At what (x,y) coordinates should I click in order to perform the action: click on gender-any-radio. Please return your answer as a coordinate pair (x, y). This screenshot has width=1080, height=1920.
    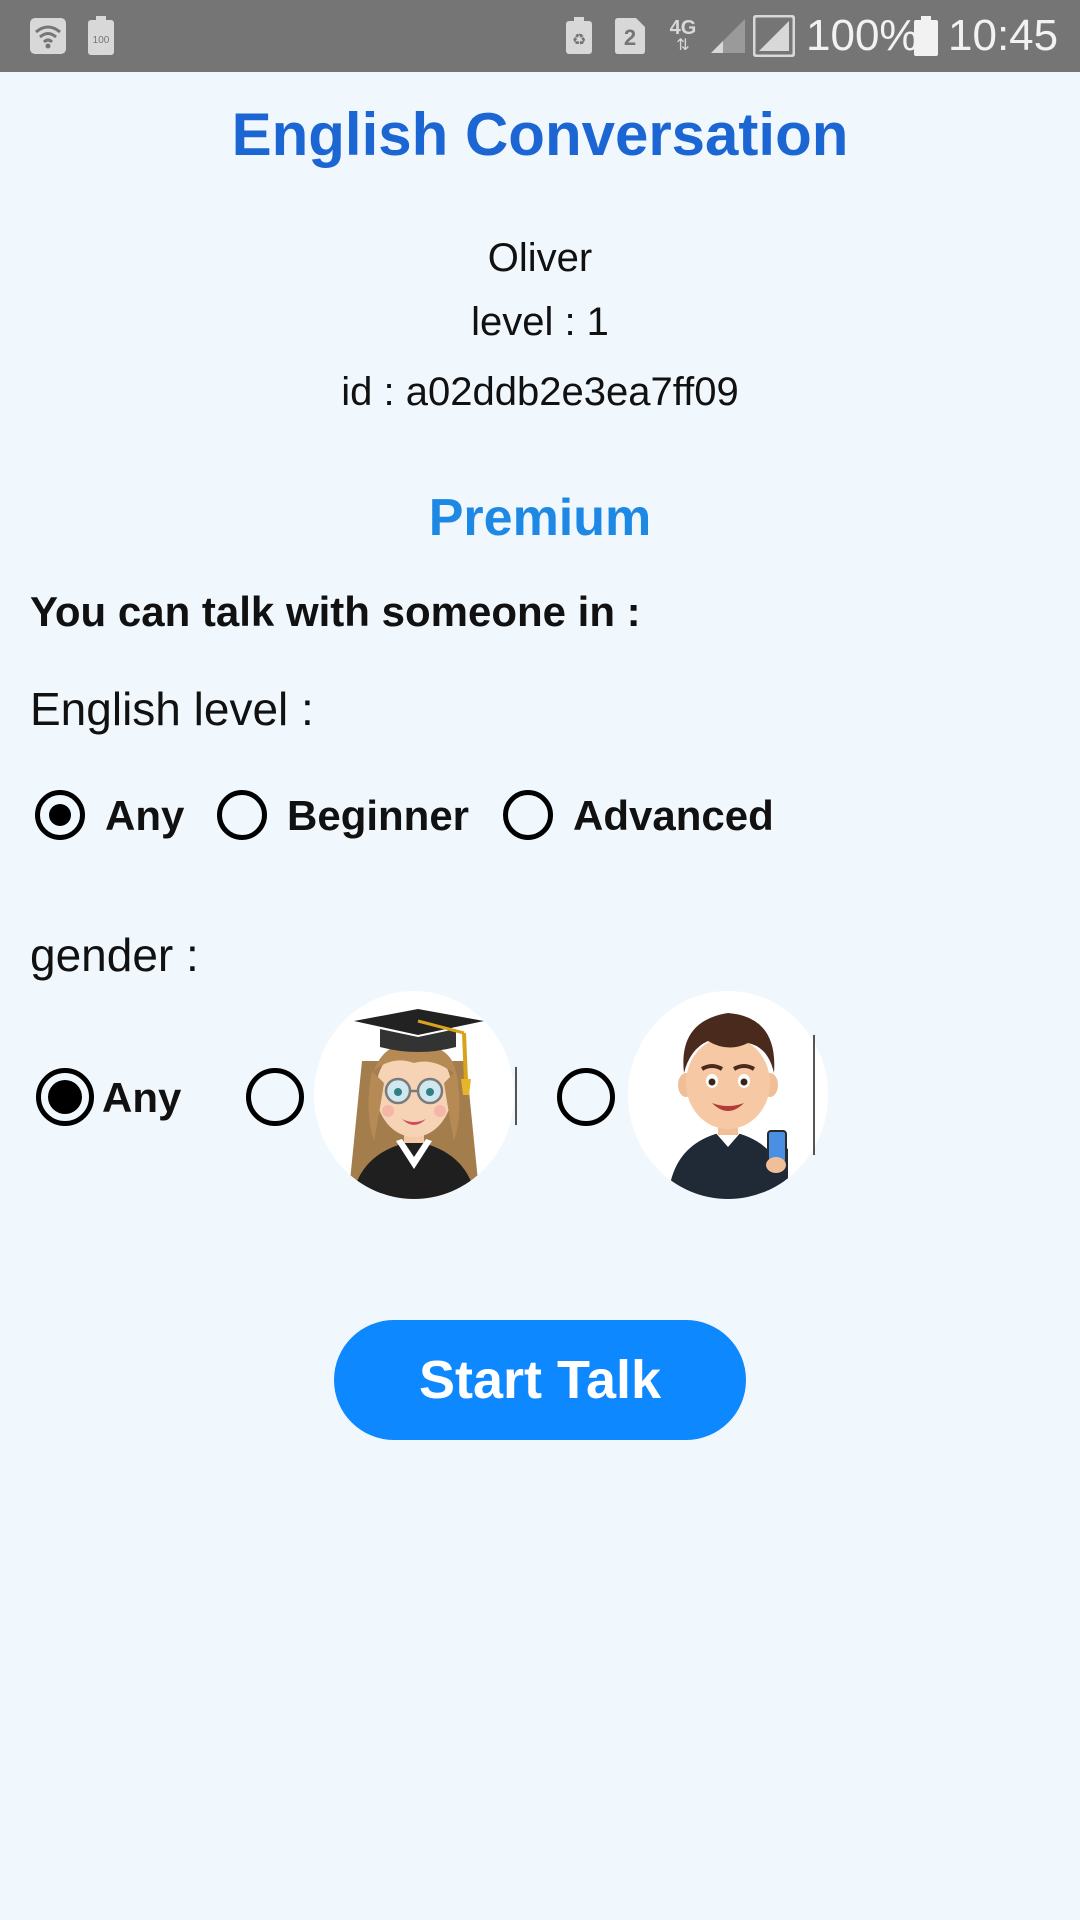
    Looking at the image, I should click on (65, 1097).